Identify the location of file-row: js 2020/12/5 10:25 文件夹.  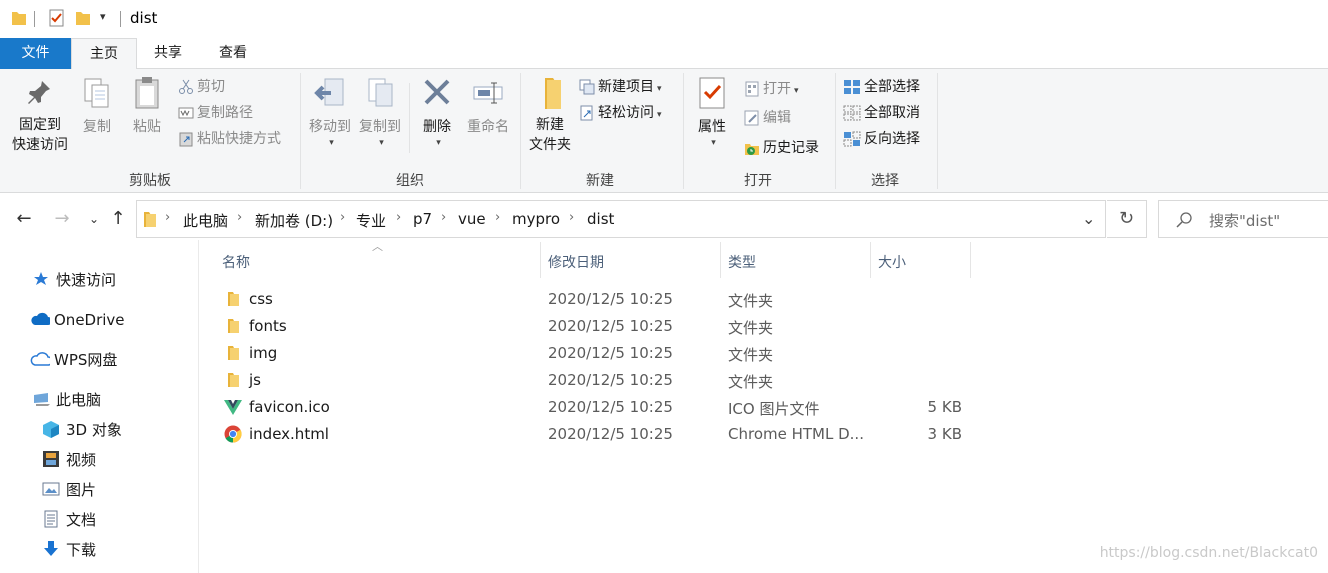
(597, 380).